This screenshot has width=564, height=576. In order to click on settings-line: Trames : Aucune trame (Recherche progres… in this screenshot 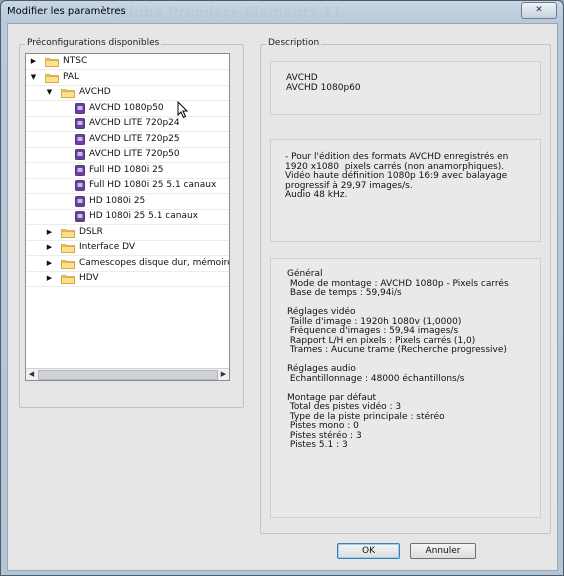, I will do `click(397, 350)`.